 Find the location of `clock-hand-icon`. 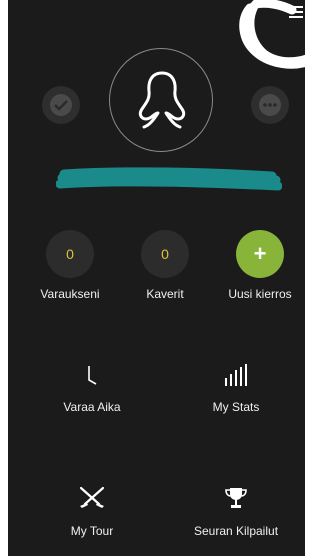

clock-hand-icon is located at coordinates (92, 375).